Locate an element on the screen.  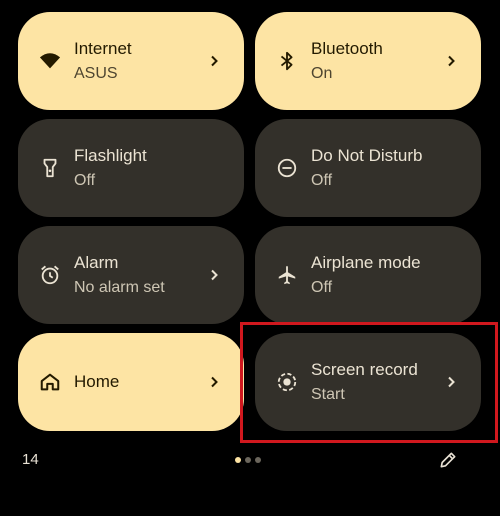
airplane-mode-tile: Airplane mode Off is located at coordinates (368, 275).